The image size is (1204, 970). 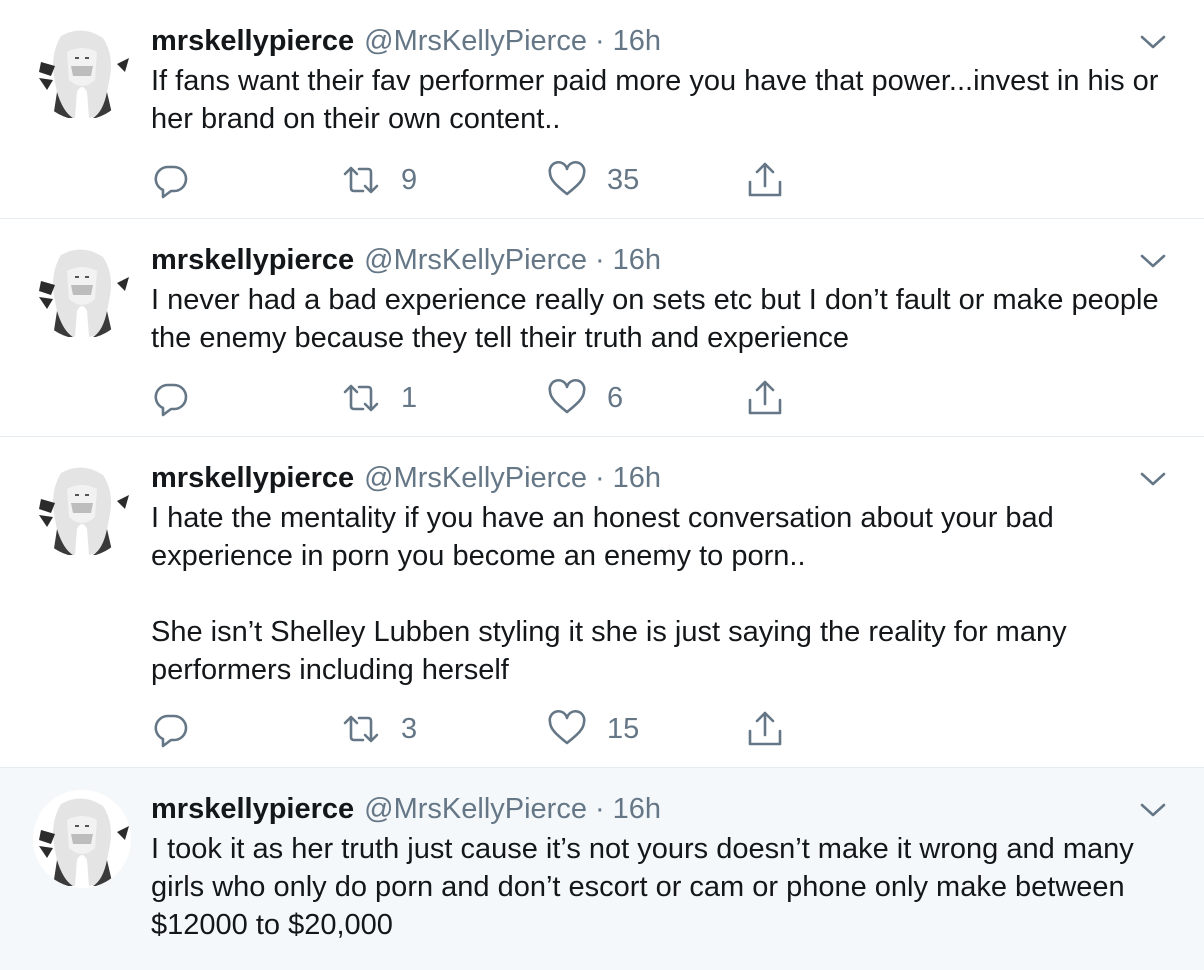 I want to click on tweet-actions: 3 15, so click(x=677, y=729).